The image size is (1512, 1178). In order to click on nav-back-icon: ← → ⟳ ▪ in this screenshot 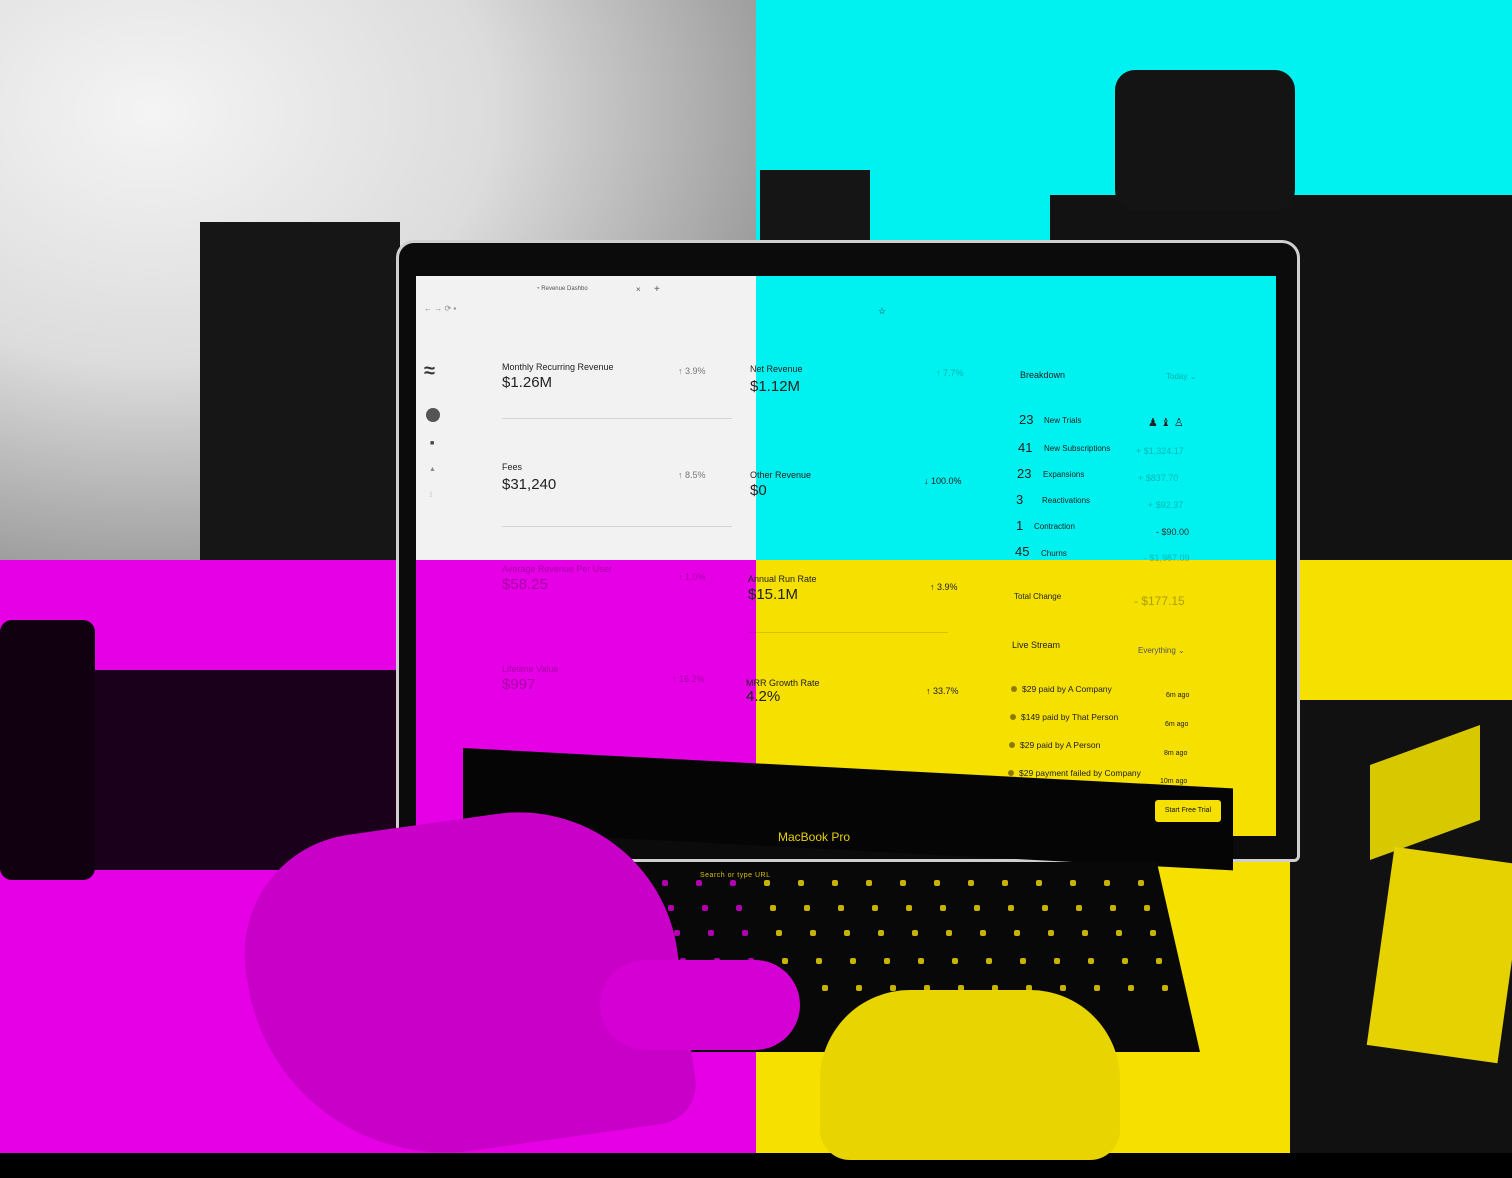, I will do `click(440, 308)`.